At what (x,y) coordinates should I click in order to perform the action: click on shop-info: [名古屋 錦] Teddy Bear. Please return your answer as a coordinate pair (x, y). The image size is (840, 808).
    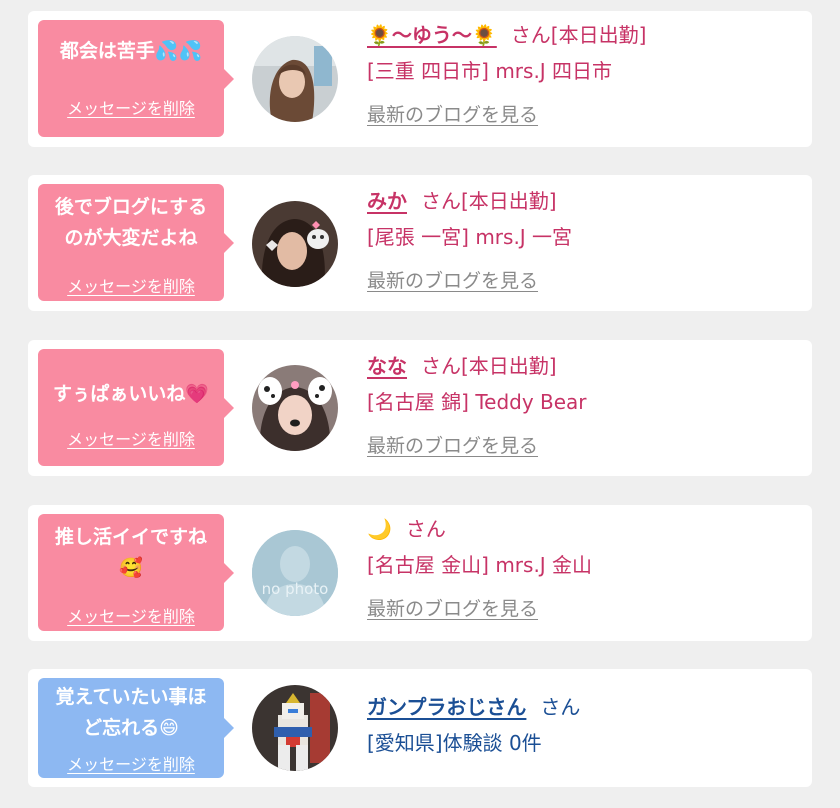
    Looking at the image, I should click on (477, 402).